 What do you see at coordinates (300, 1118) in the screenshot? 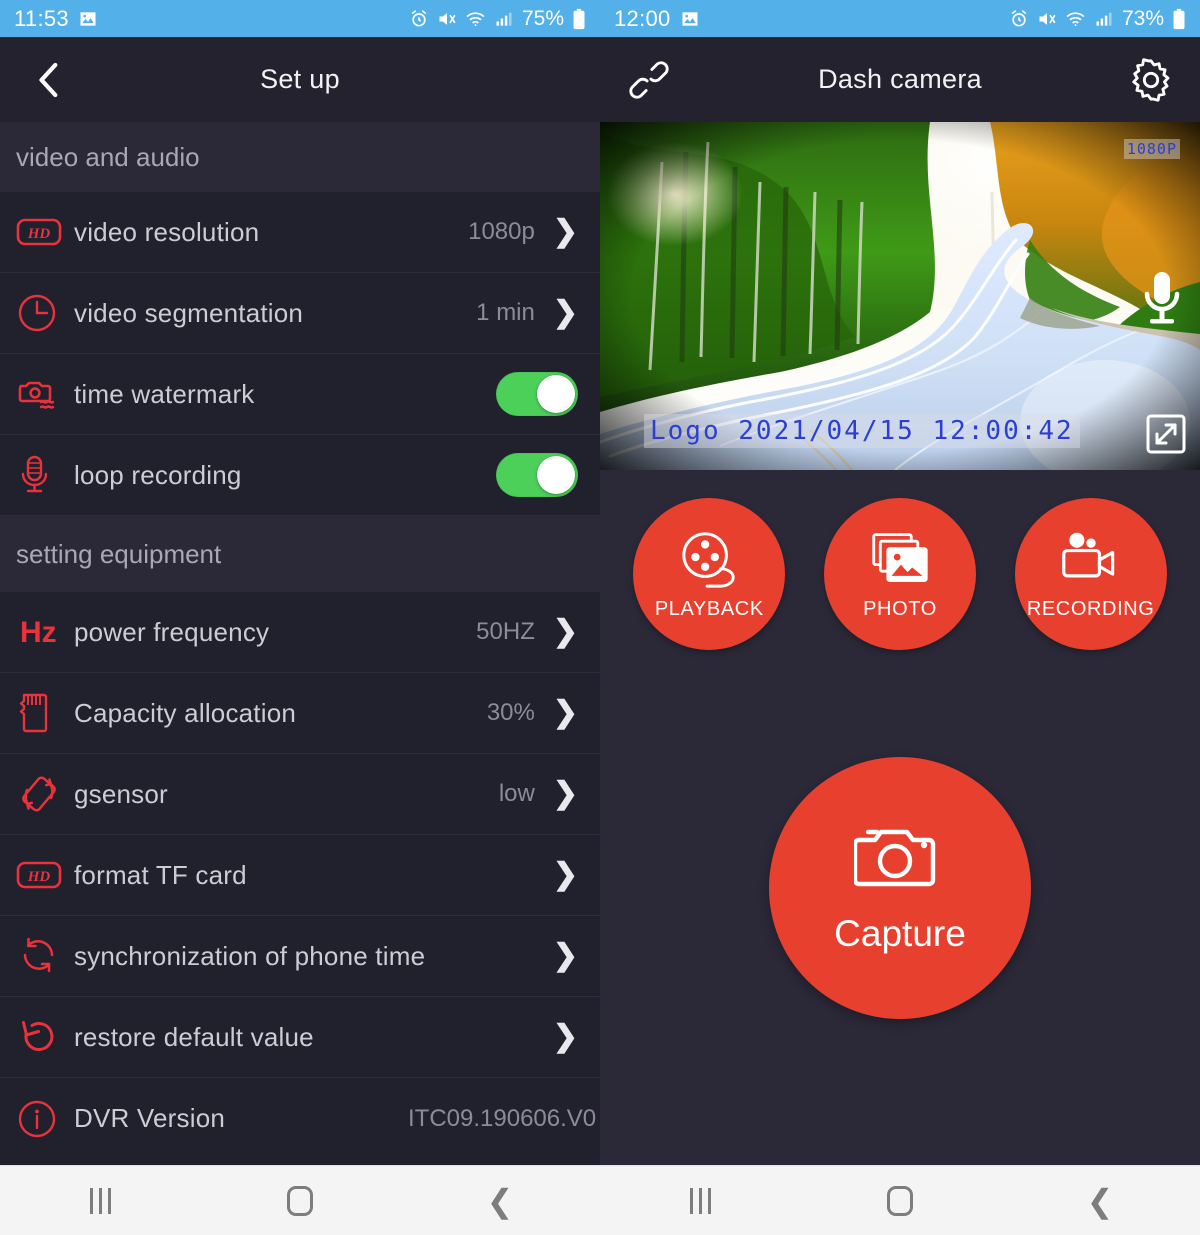
I see `setting-row-dvr-version: DVR Version ITC09.190606.V0` at bounding box center [300, 1118].